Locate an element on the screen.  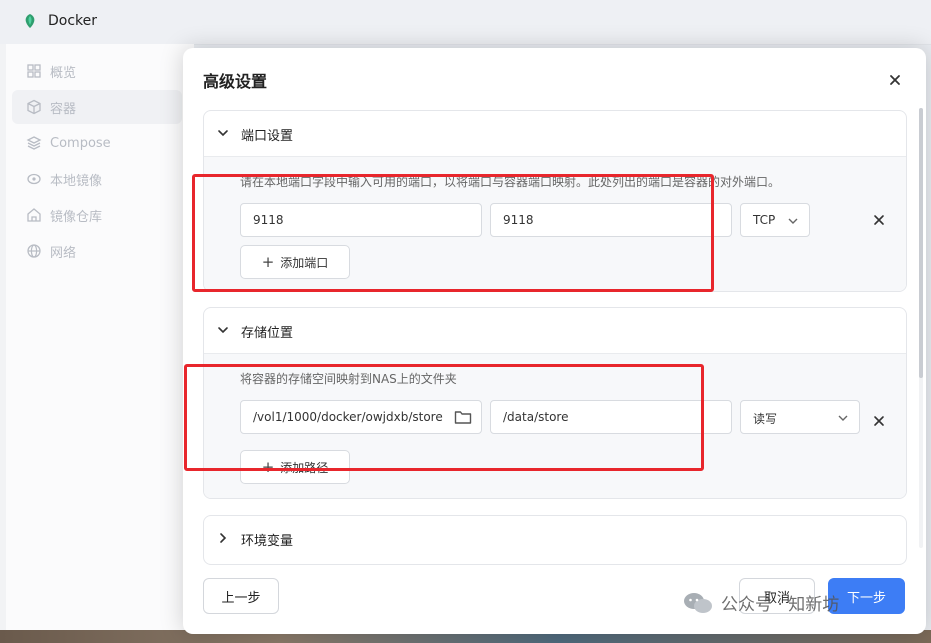
mount-mode-value: 读写 is located at coordinates (765, 419).